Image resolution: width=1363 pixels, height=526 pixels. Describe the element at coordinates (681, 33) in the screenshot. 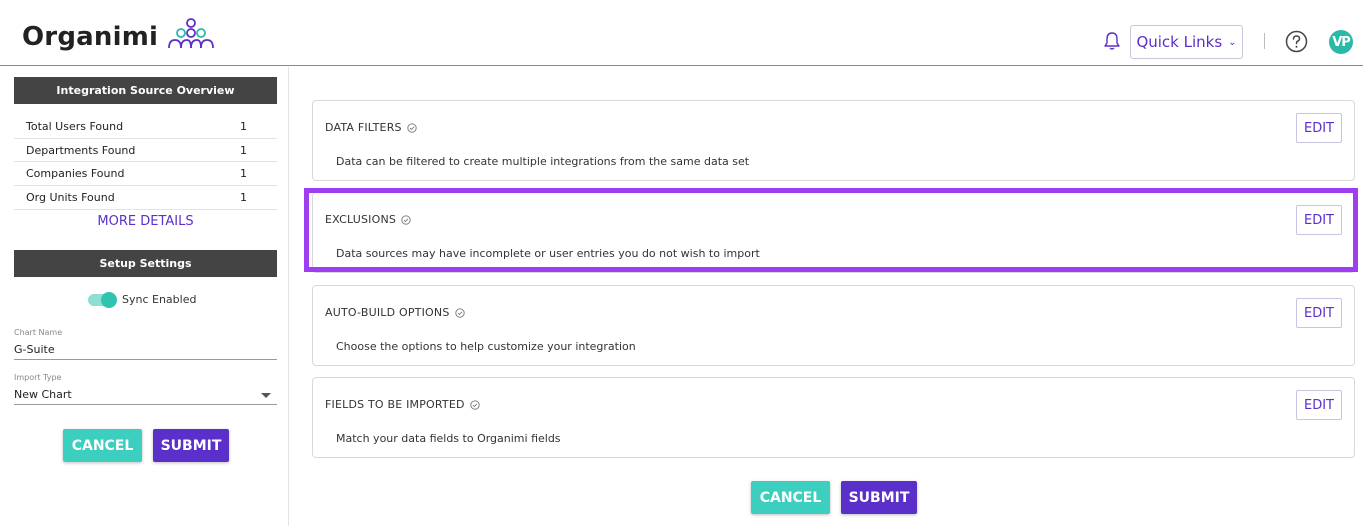

I see `app-header: Organimi Quick Links ⌄ VP` at that location.